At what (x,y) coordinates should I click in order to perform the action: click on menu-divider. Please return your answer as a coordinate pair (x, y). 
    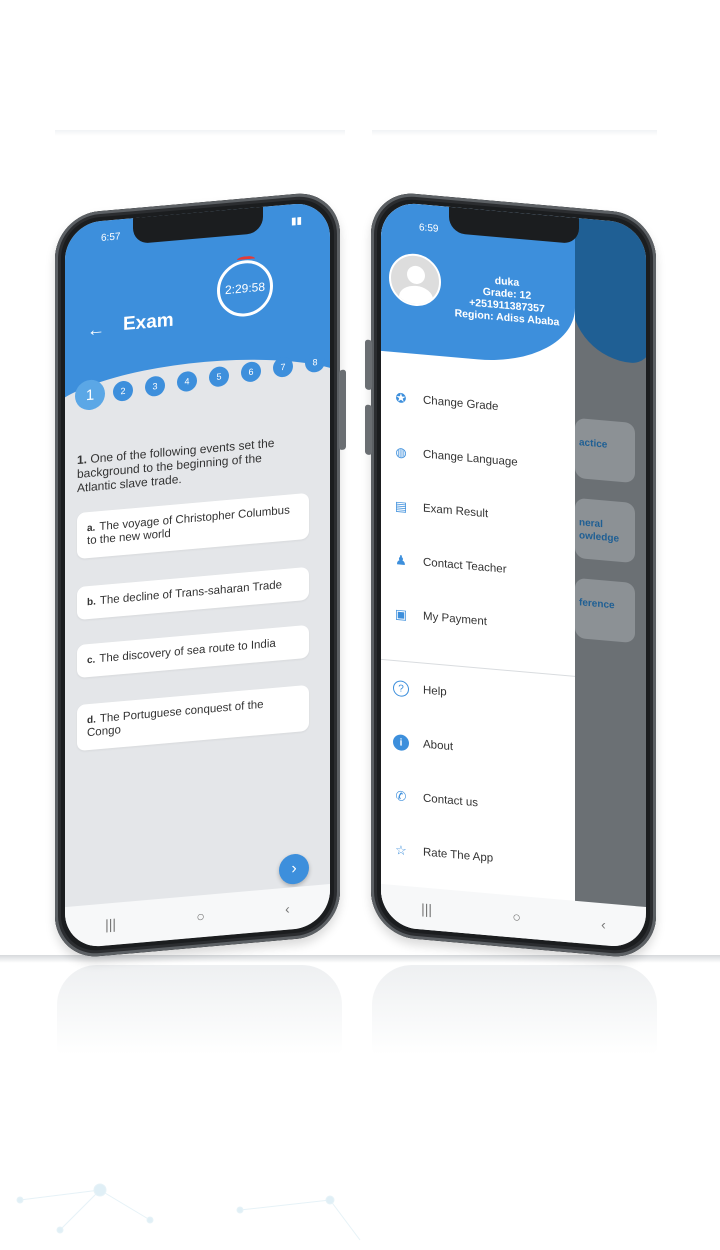
    Looking at the image, I should click on (478, 667).